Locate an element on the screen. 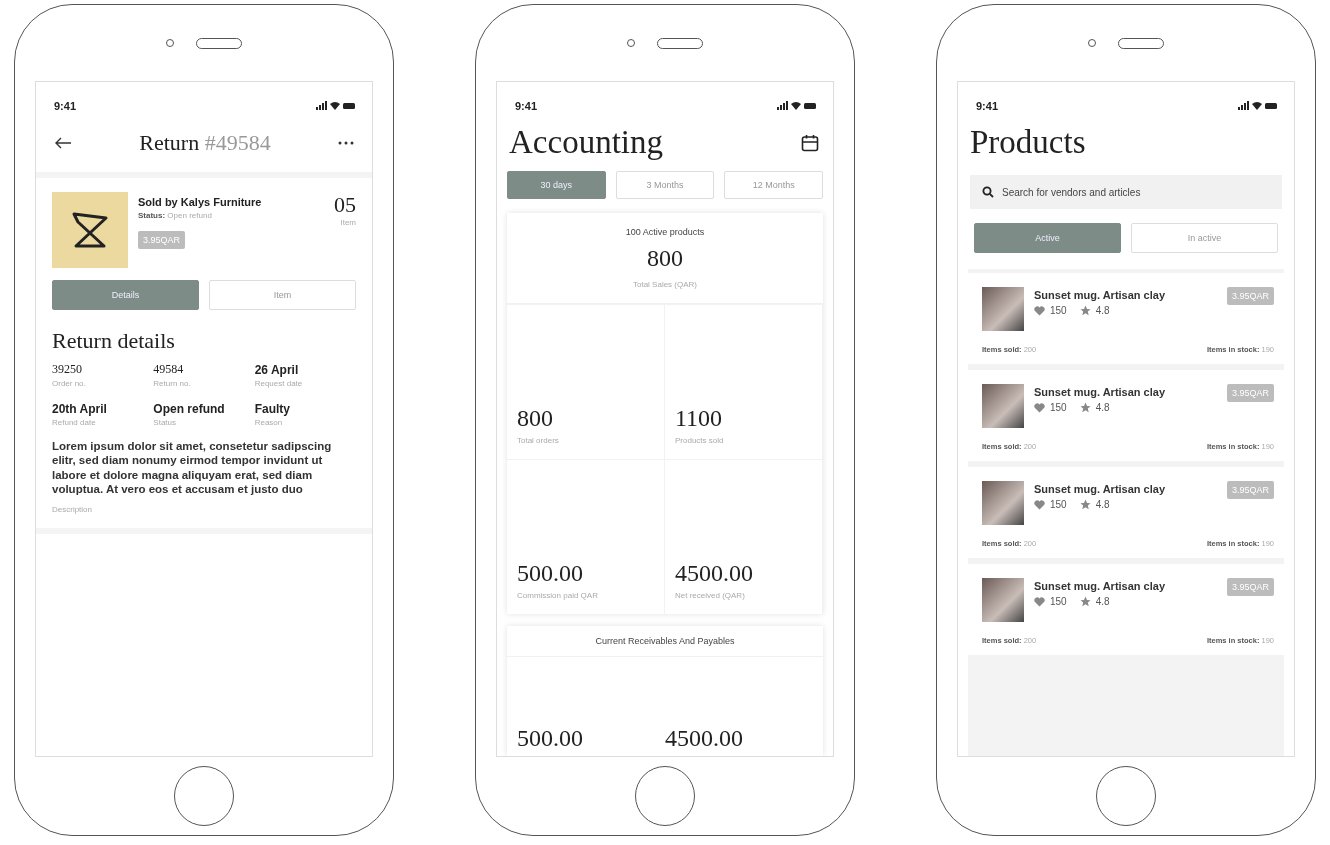 This screenshot has height=845, width=1330. stat-label: Total Sales (QAR) is located at coordinates (665, 284).